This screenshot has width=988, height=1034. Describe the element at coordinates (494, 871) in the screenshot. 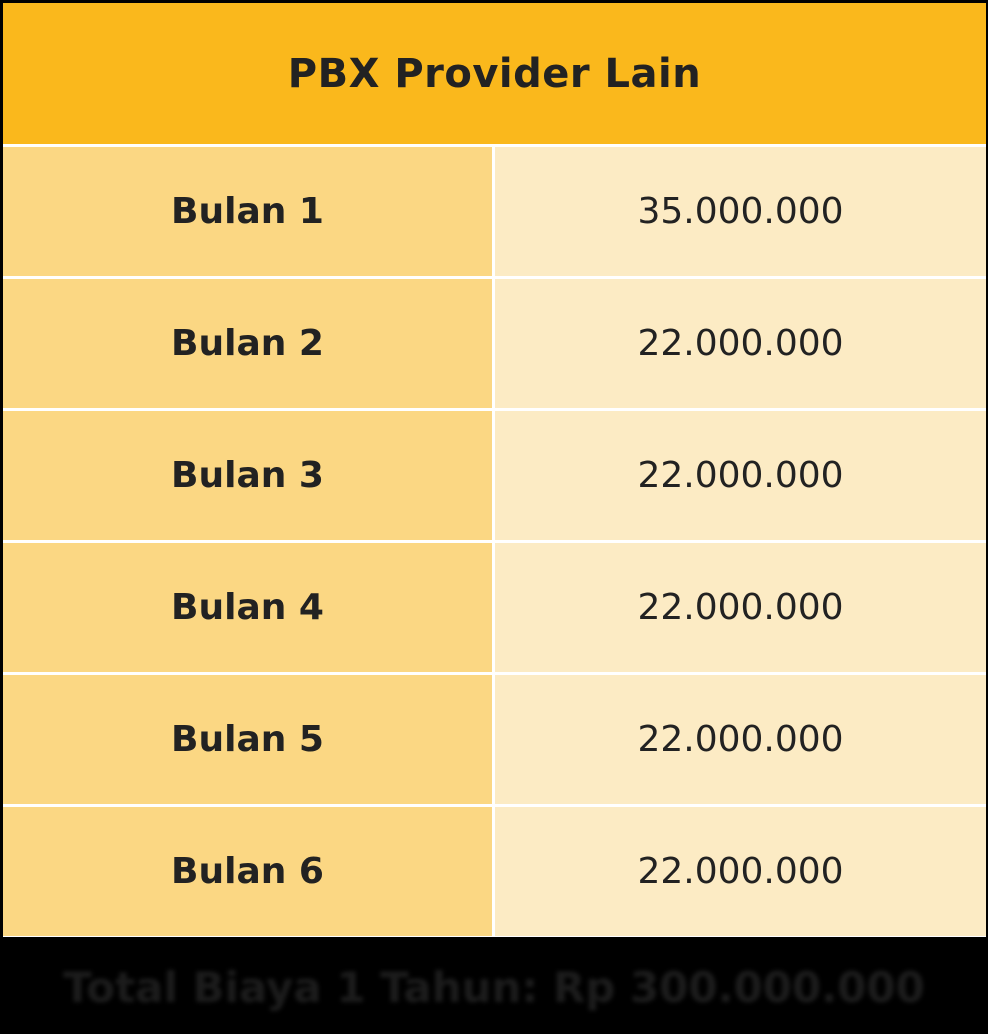

I see `table-row: Bulan 6 22.000.000` at that location.